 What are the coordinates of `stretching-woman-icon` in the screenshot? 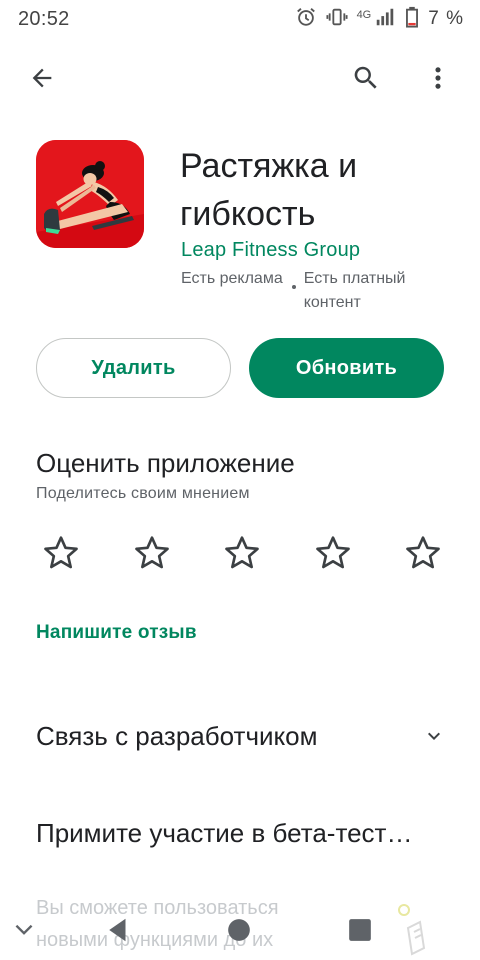 It's located at (90, 194).